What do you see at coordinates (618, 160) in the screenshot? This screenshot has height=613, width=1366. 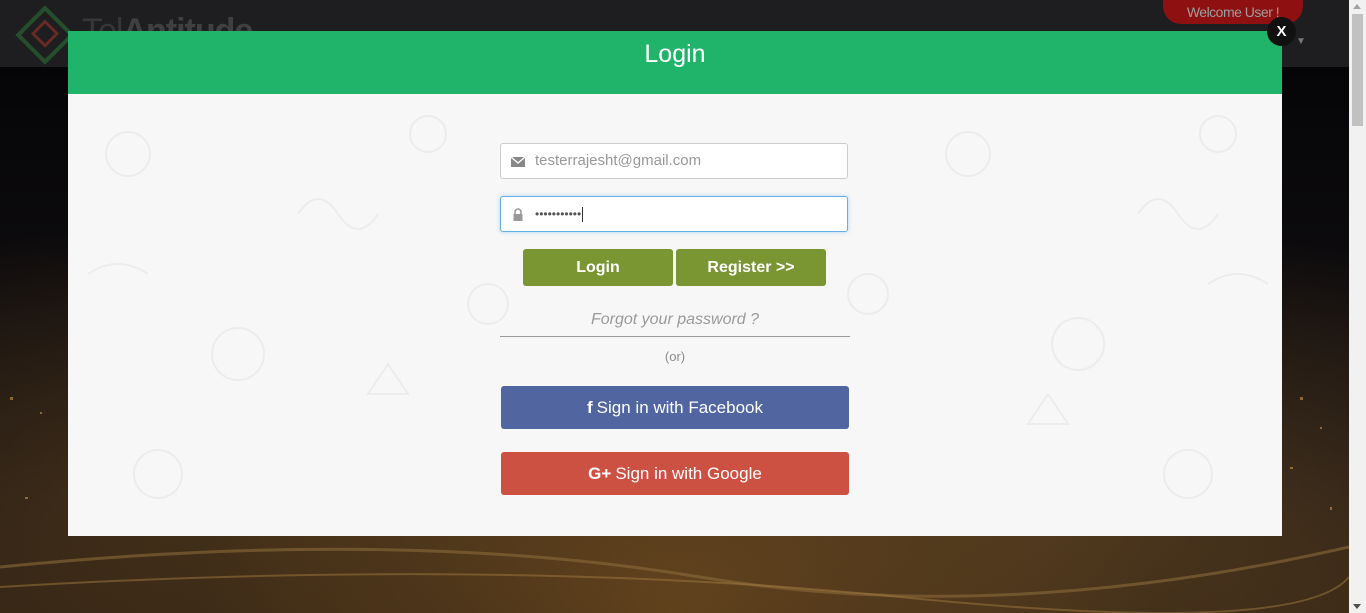 I see `email-value: testerrajesht@gmail.com` at bounding box center [618, 160].